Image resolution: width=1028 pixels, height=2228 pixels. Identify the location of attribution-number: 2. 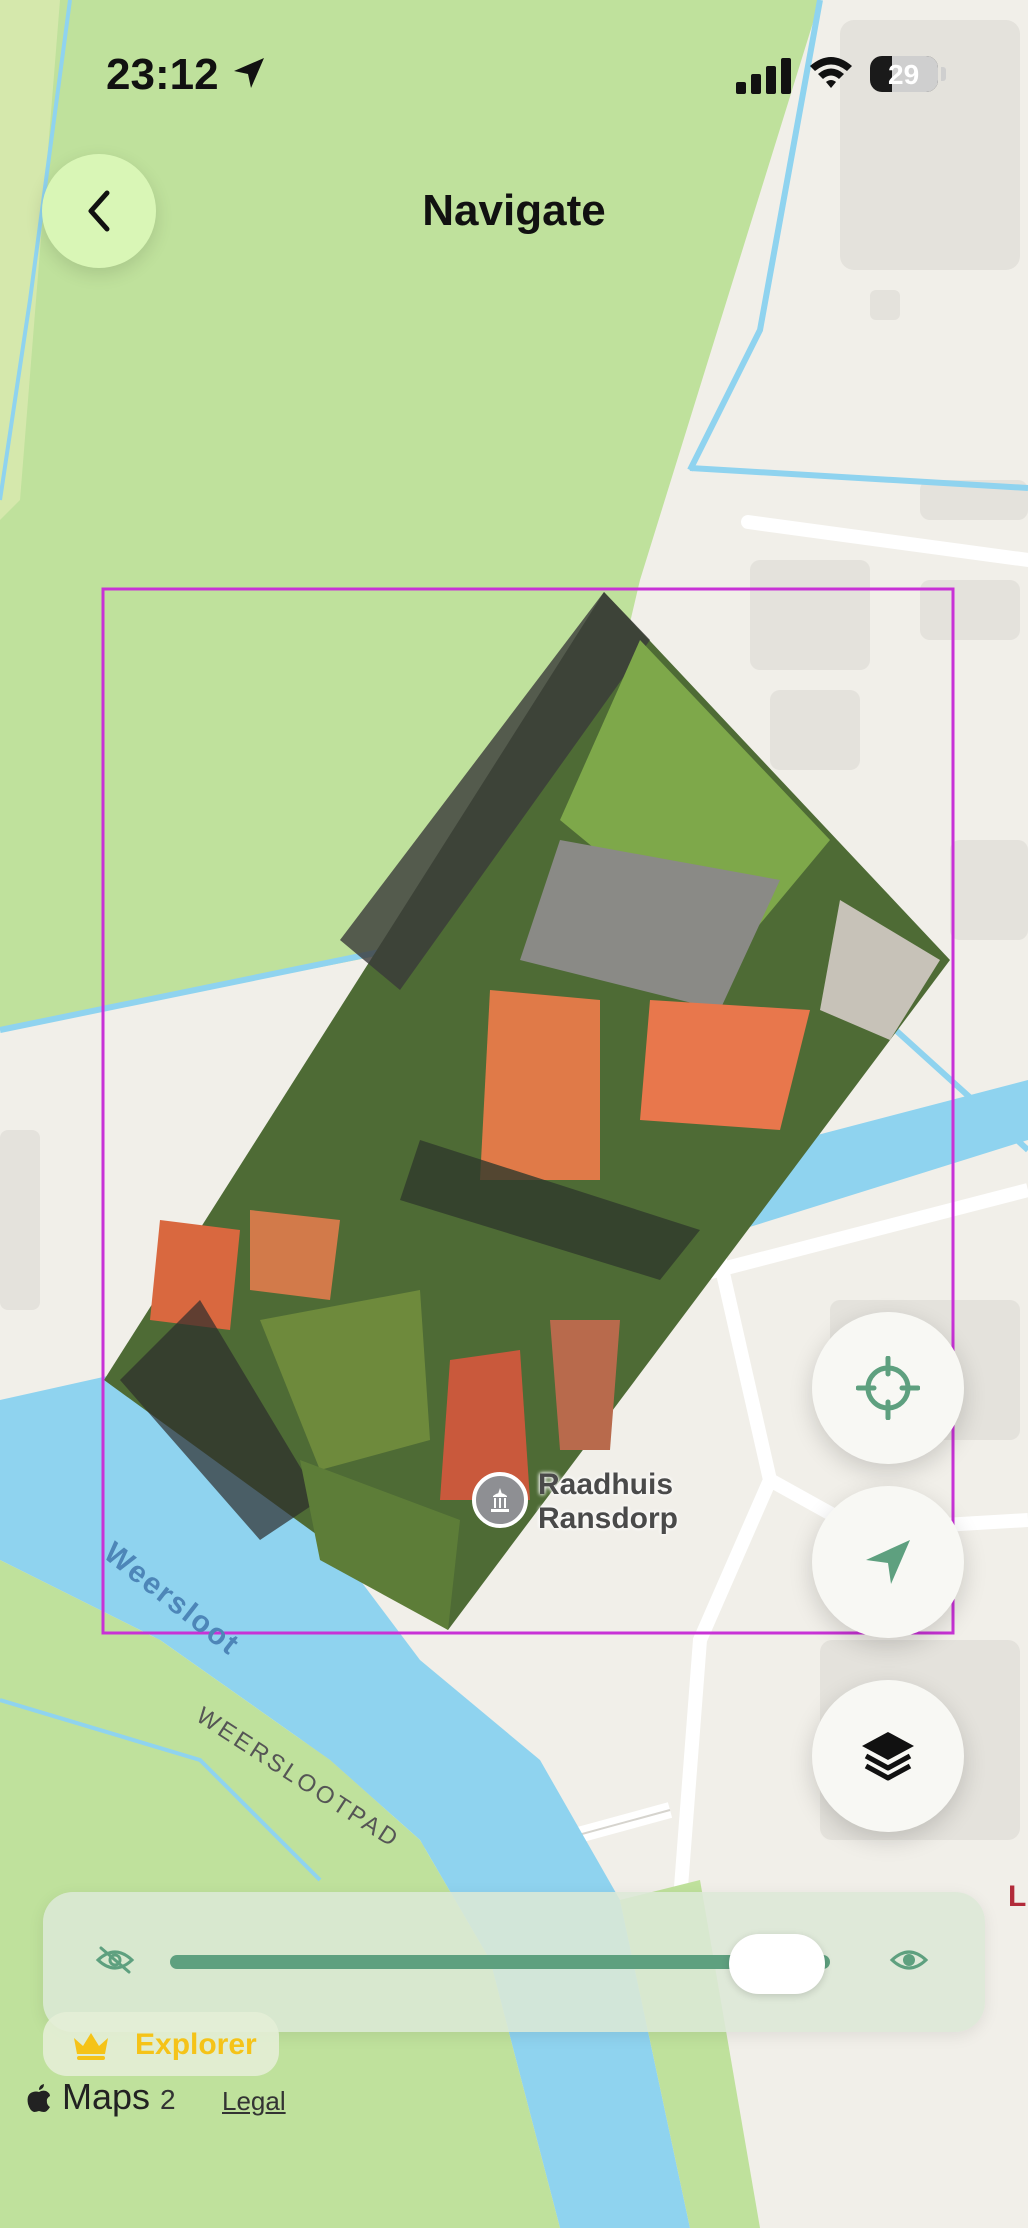
(168, 2099).